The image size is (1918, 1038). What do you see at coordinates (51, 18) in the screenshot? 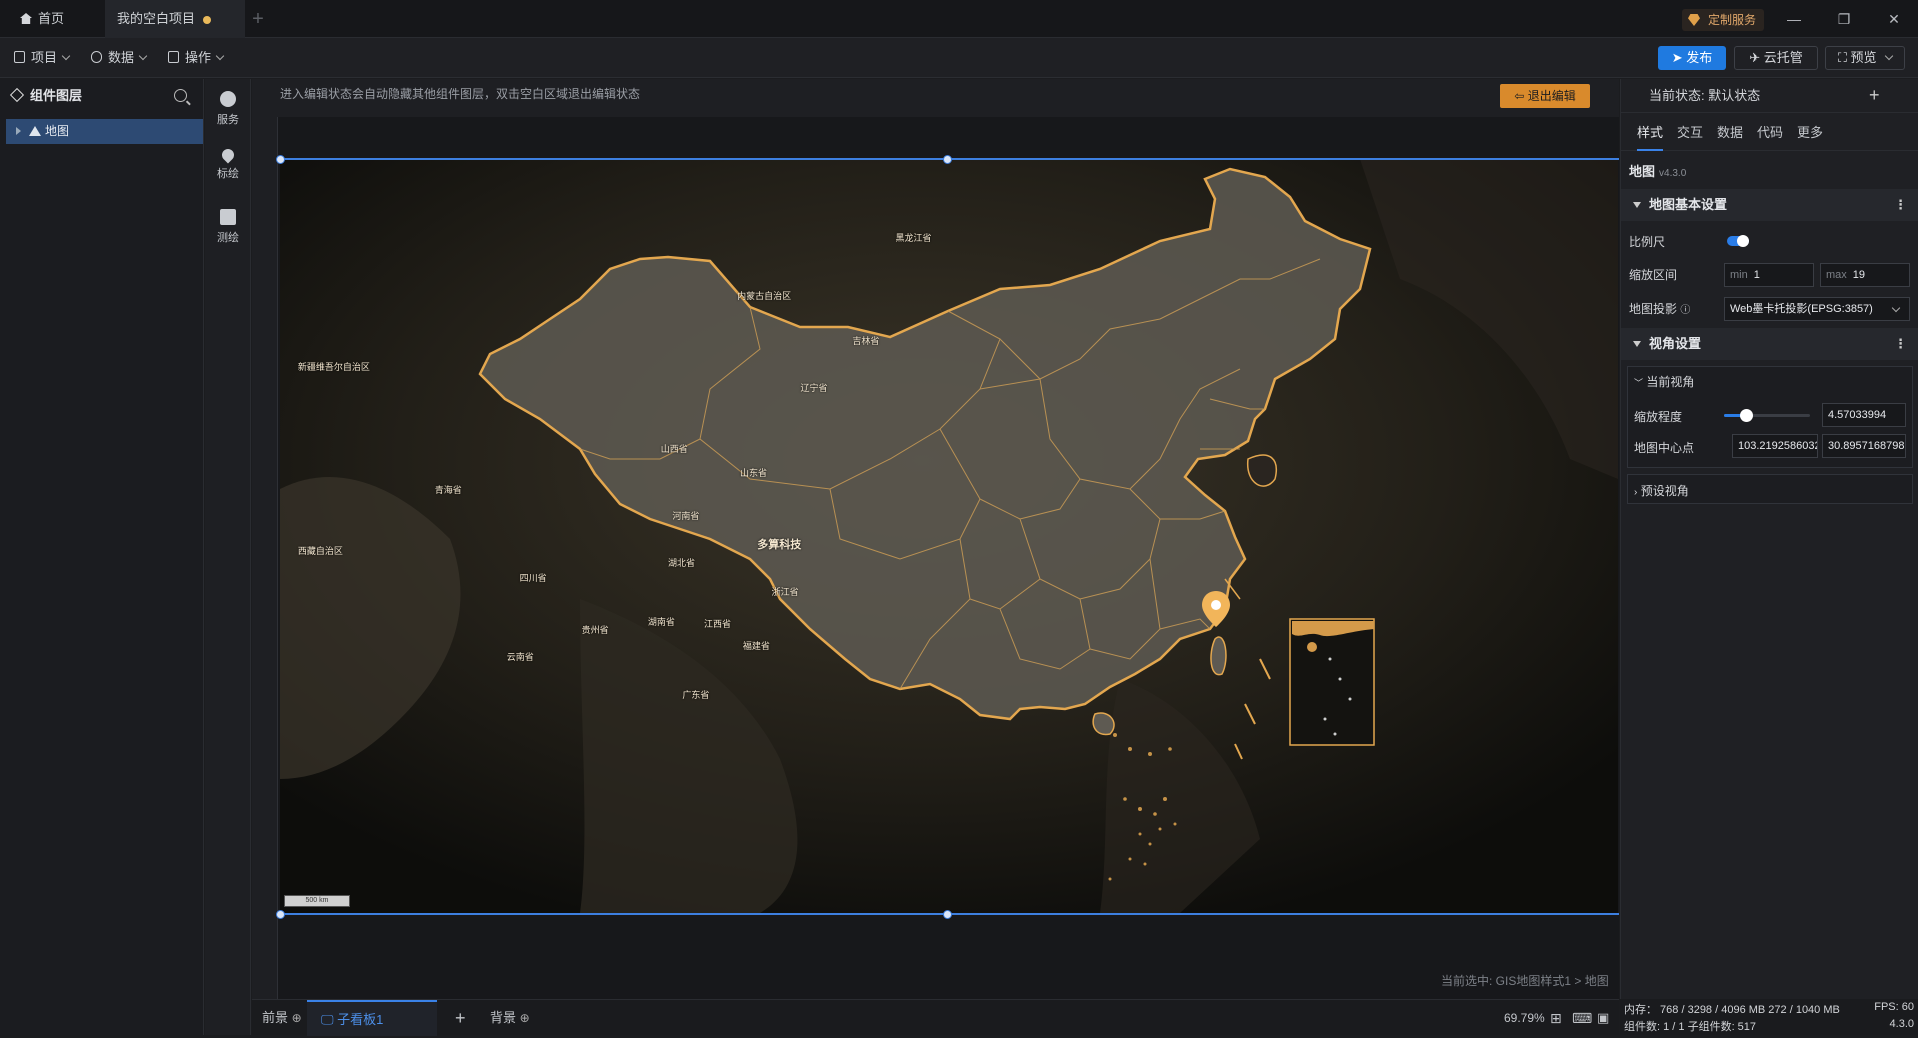
I see `tab-home-label: 首页` at bounding box center [51, 18].